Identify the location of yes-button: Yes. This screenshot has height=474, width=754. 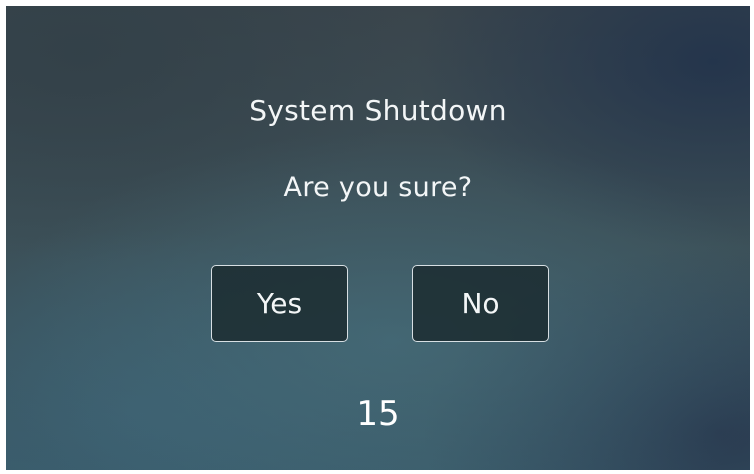
(279, 303).